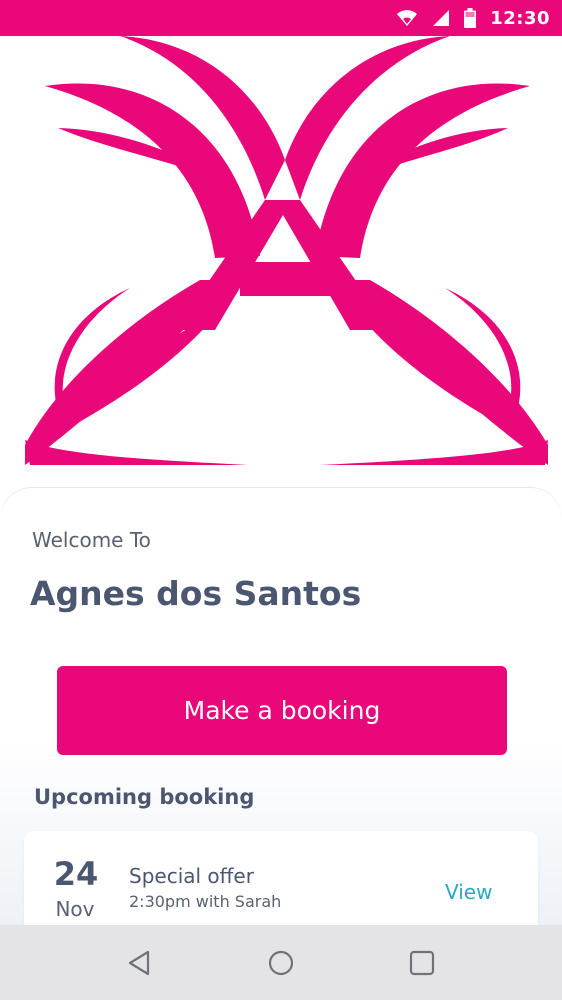 The width and height of the screenshot is (562, 1000). I want to click on recents-icon, so click(422, 963).